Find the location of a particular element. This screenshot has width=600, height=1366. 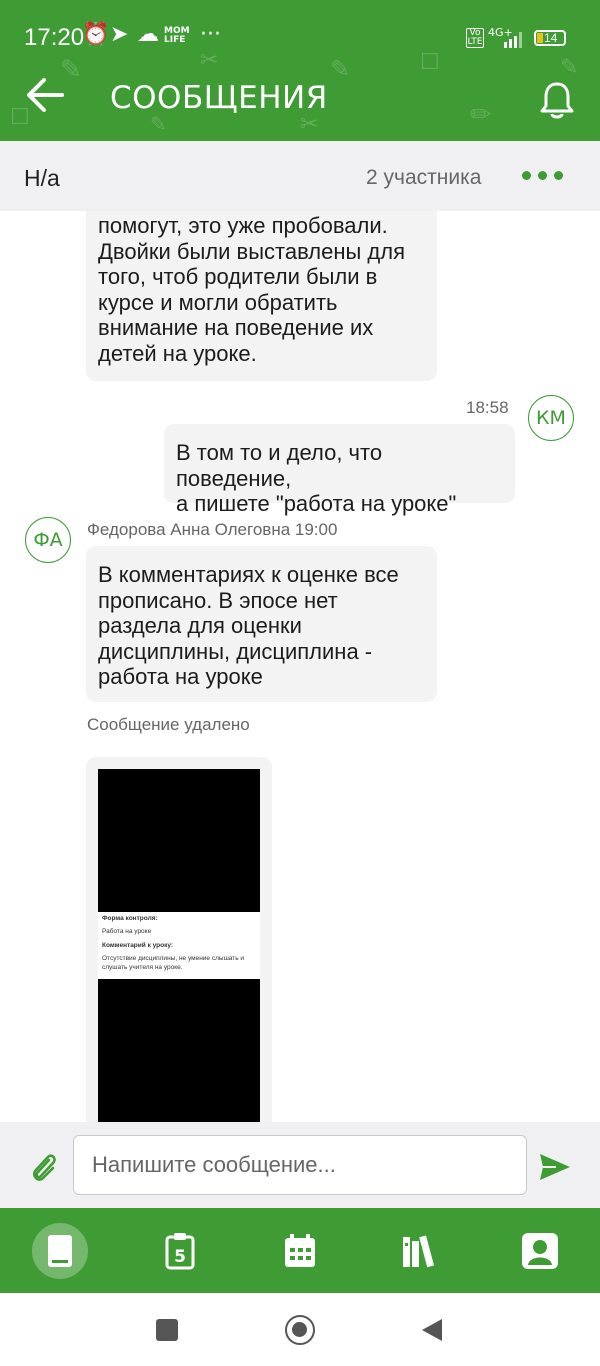

attachment-comment-text: слушать учителя на уроке. is located at coordinates (142, 967).